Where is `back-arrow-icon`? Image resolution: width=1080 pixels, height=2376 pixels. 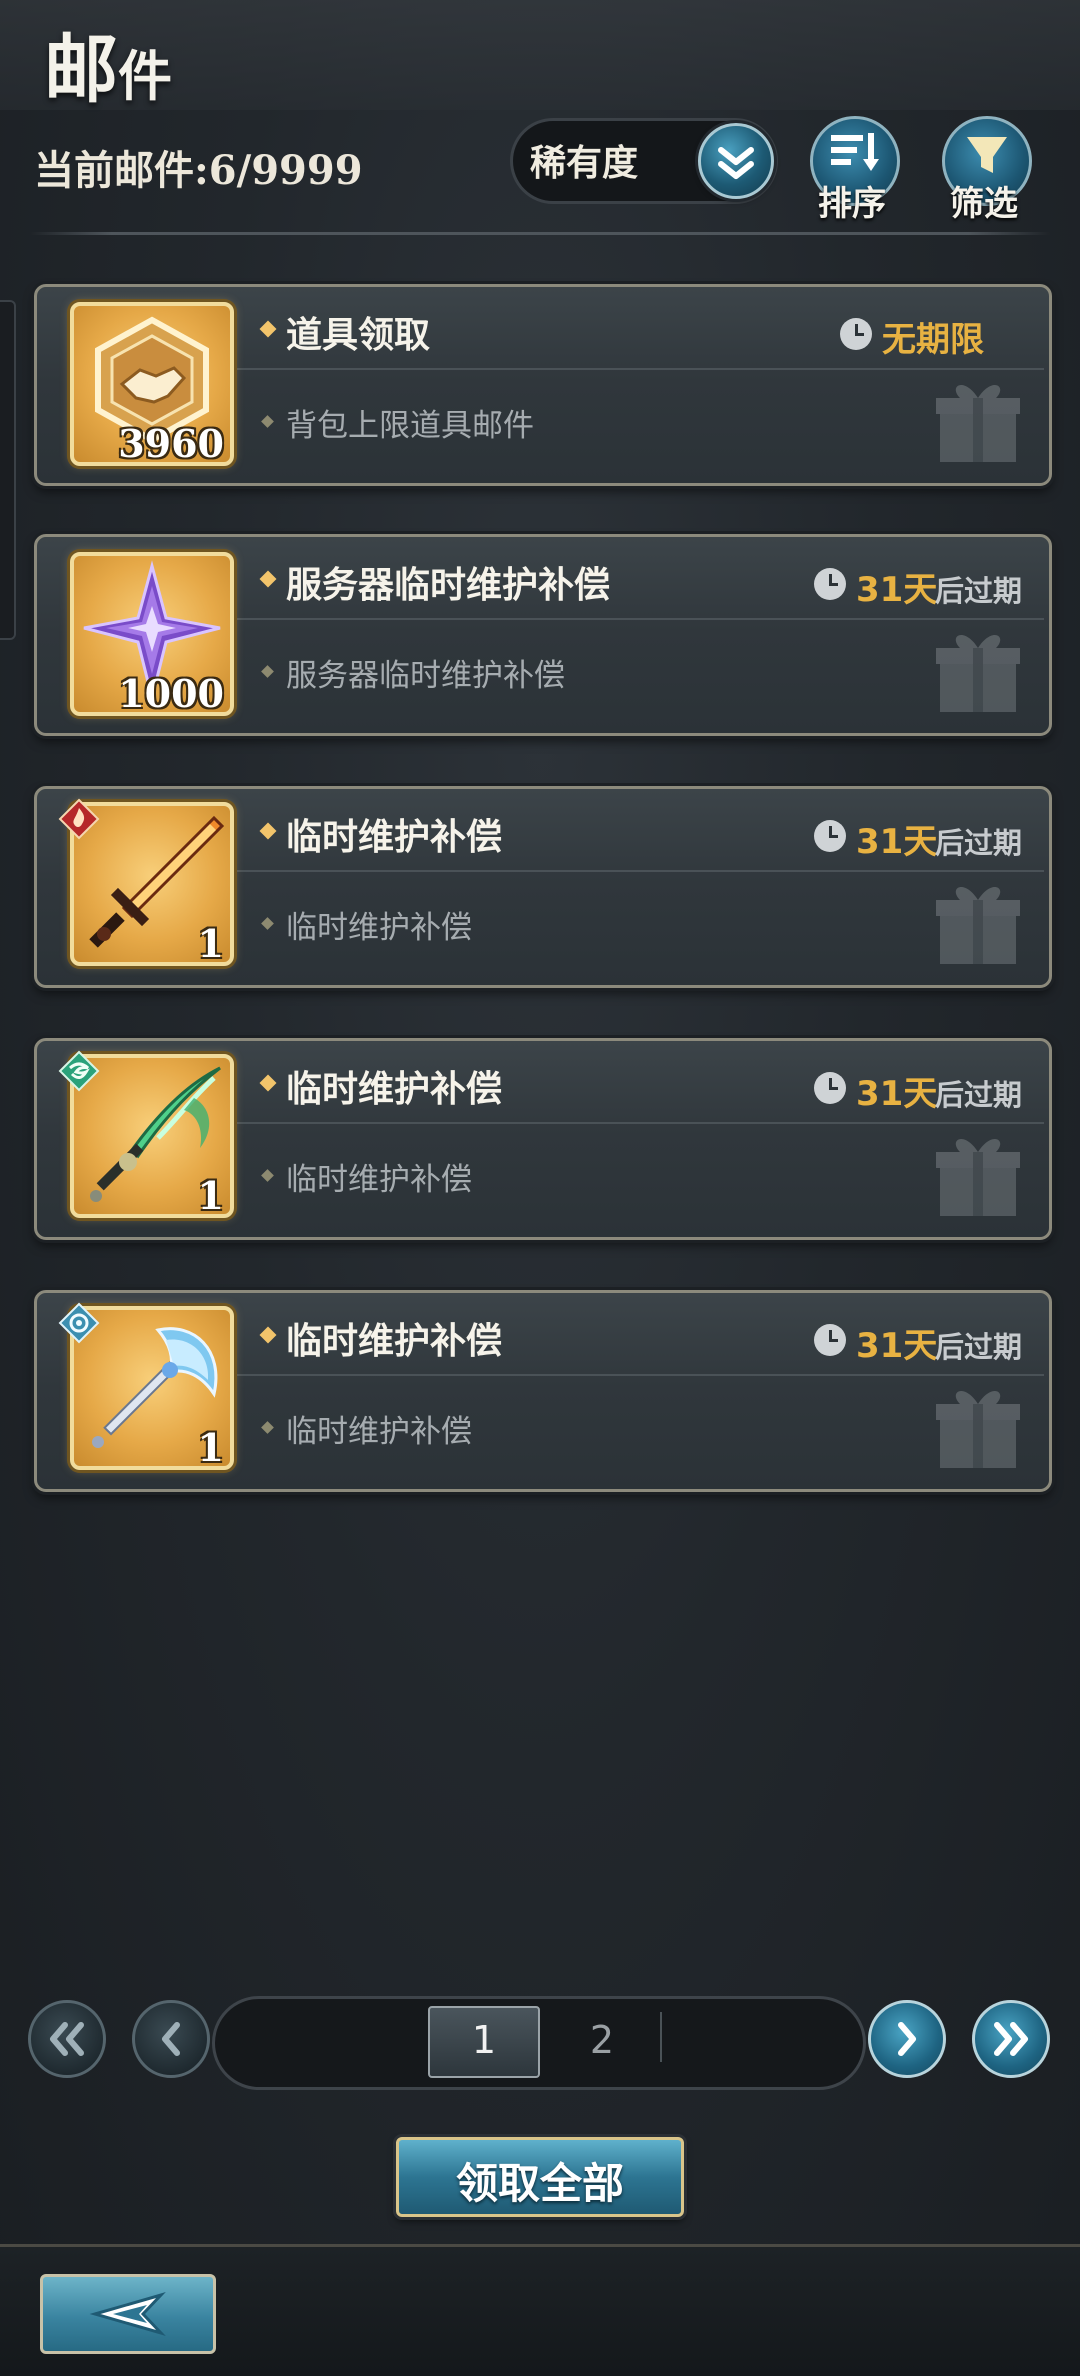 back-arrow-icon is located at coordinates (127, 2314).